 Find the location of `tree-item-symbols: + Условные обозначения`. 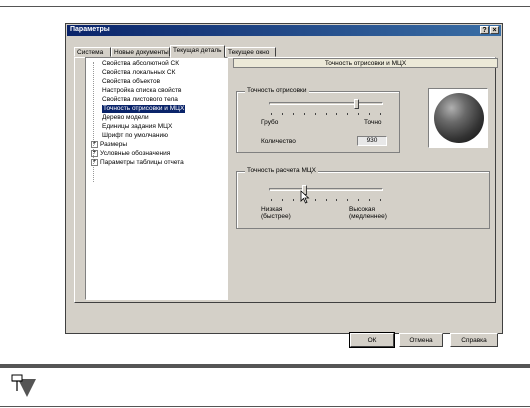

tree-item-symbols: + Условные обозначения is located at coordinates (130, 154).